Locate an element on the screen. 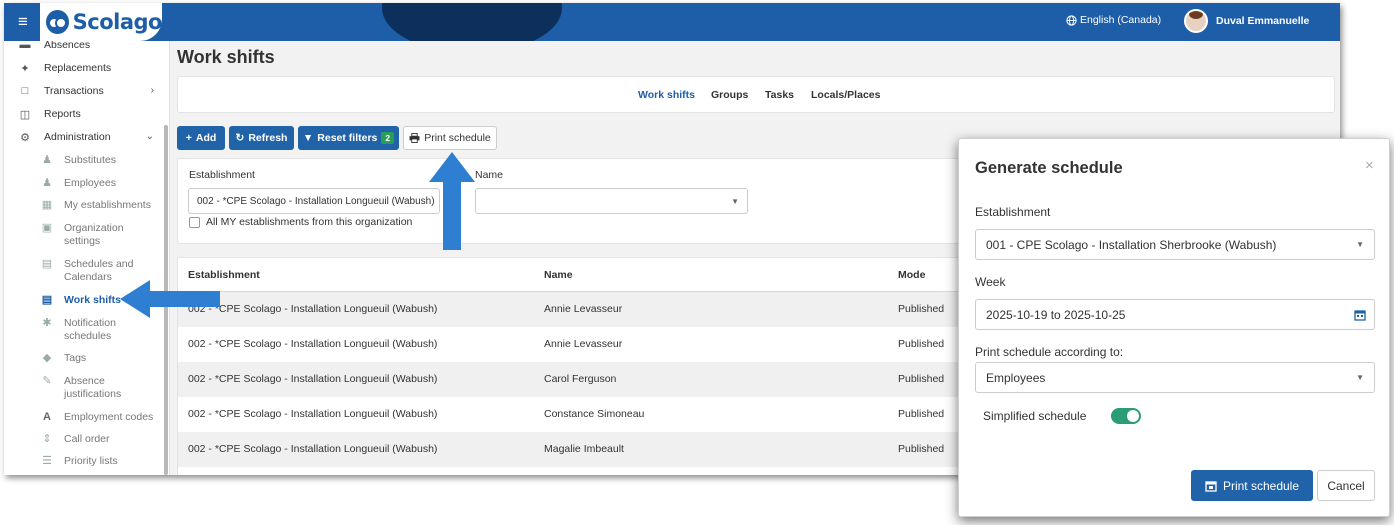 The image size is (1394, 525). week-value: 2025-10-19 to 2025-10-25 is located at coordinates (1056, 314).